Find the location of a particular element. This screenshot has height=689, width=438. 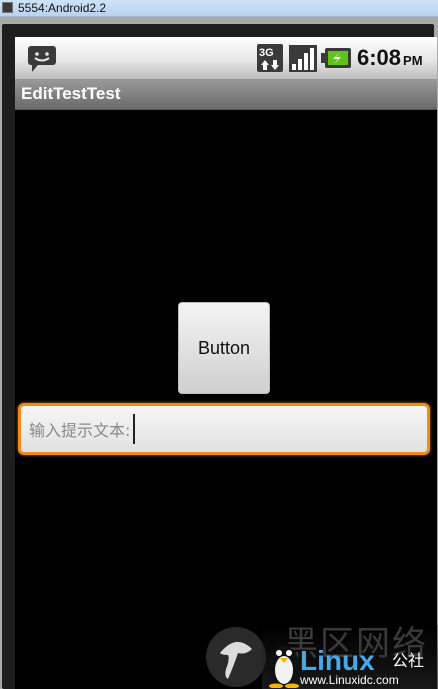

app-title: EditTestTest is located at coordinates (71, 93).